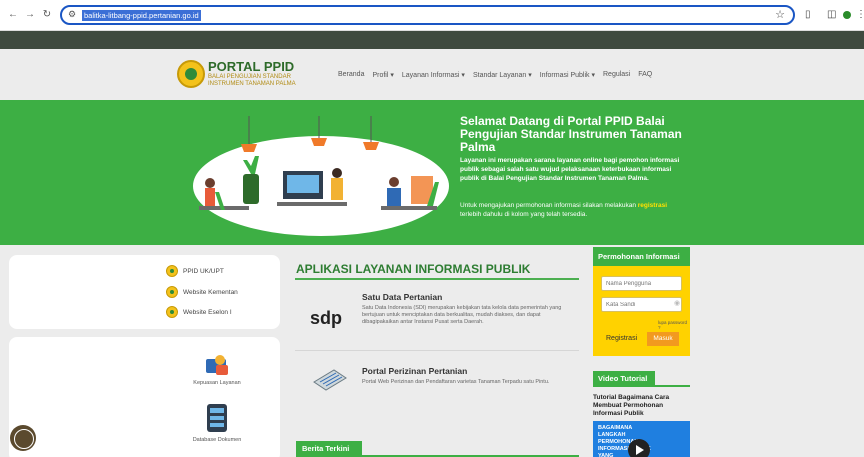  Describe the element at coordinates (329, 449) in the screenshot. I see `news-tab: Berita Terkini` at that location.